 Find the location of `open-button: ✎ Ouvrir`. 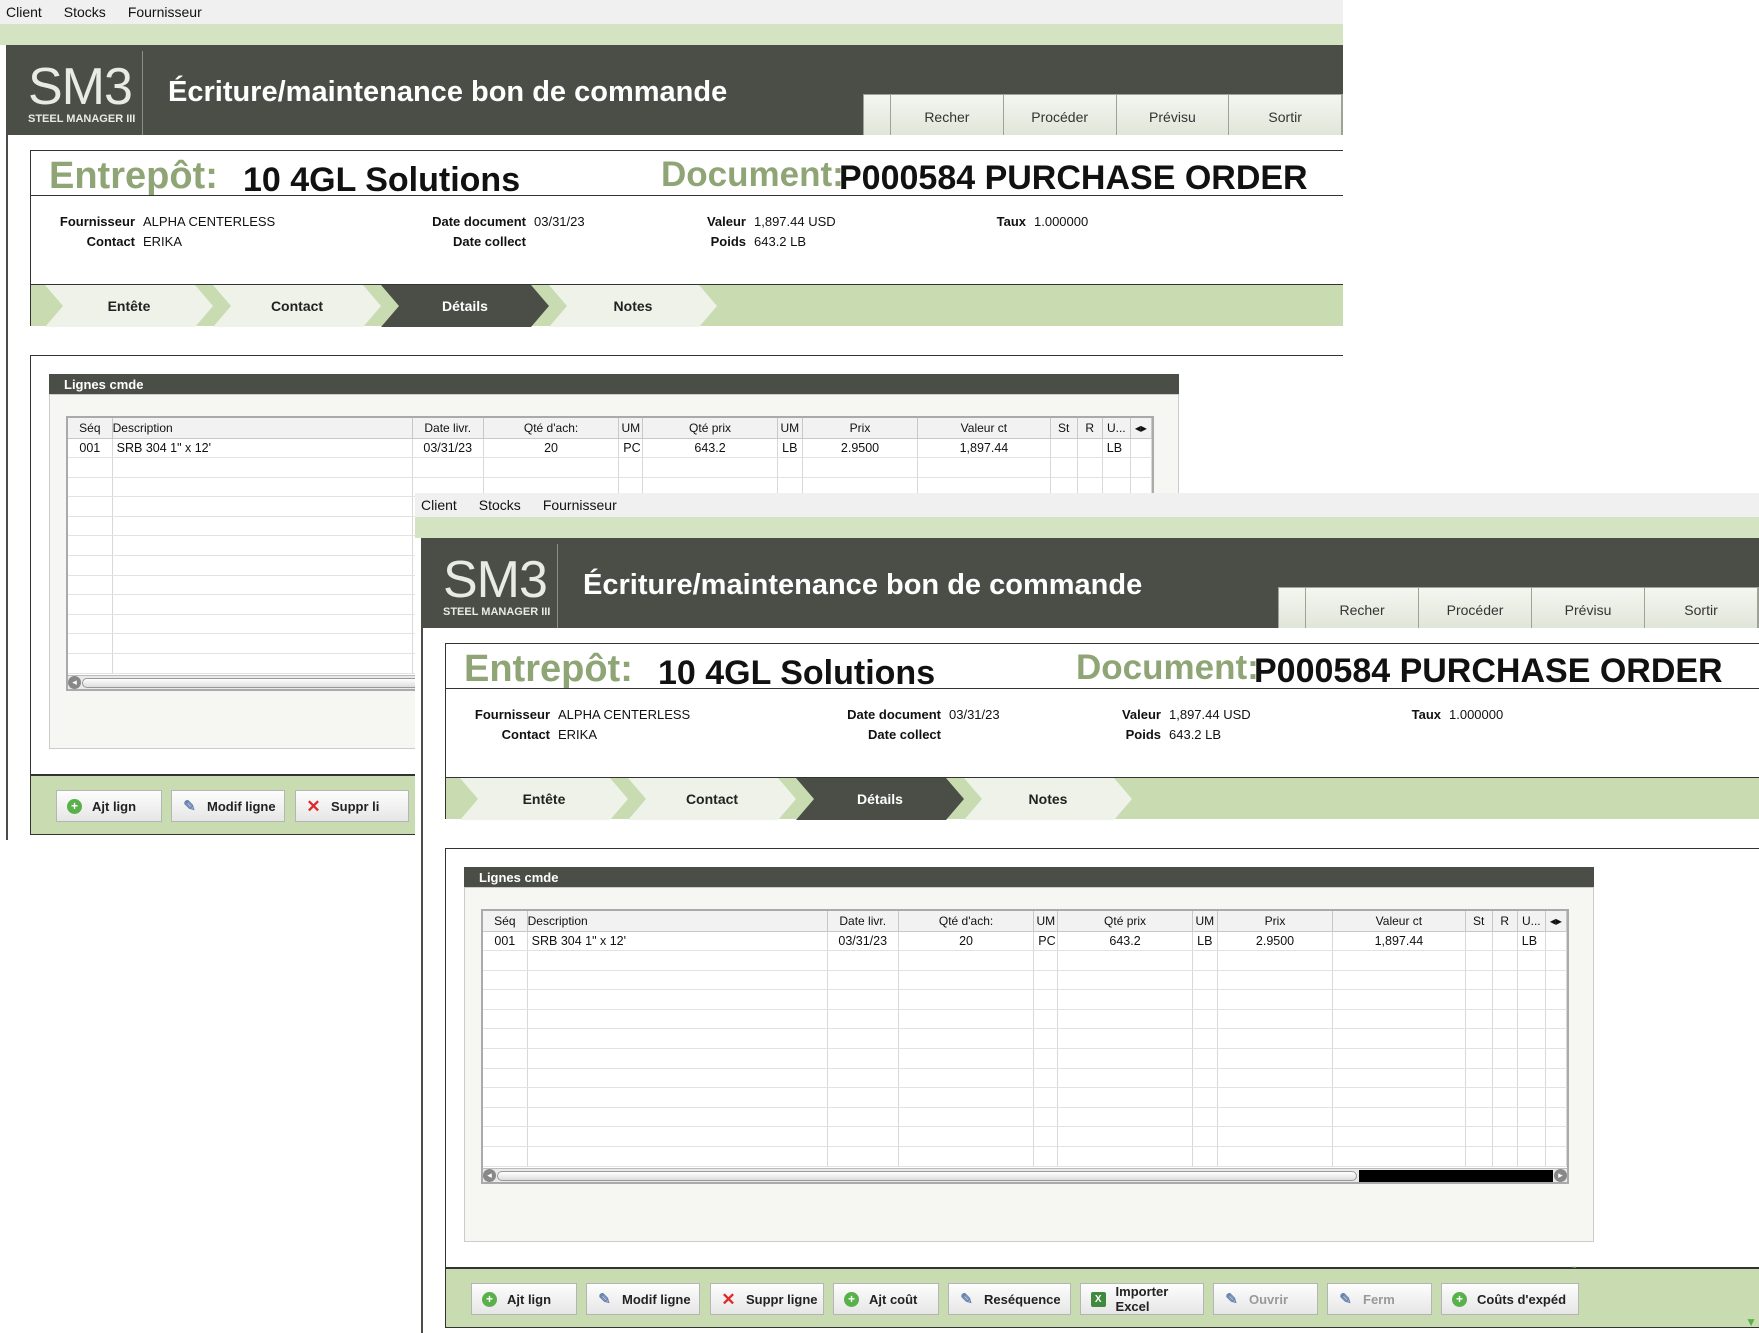

open-button: ✎ Ouvrir is located at coordinates (1265, 1299).